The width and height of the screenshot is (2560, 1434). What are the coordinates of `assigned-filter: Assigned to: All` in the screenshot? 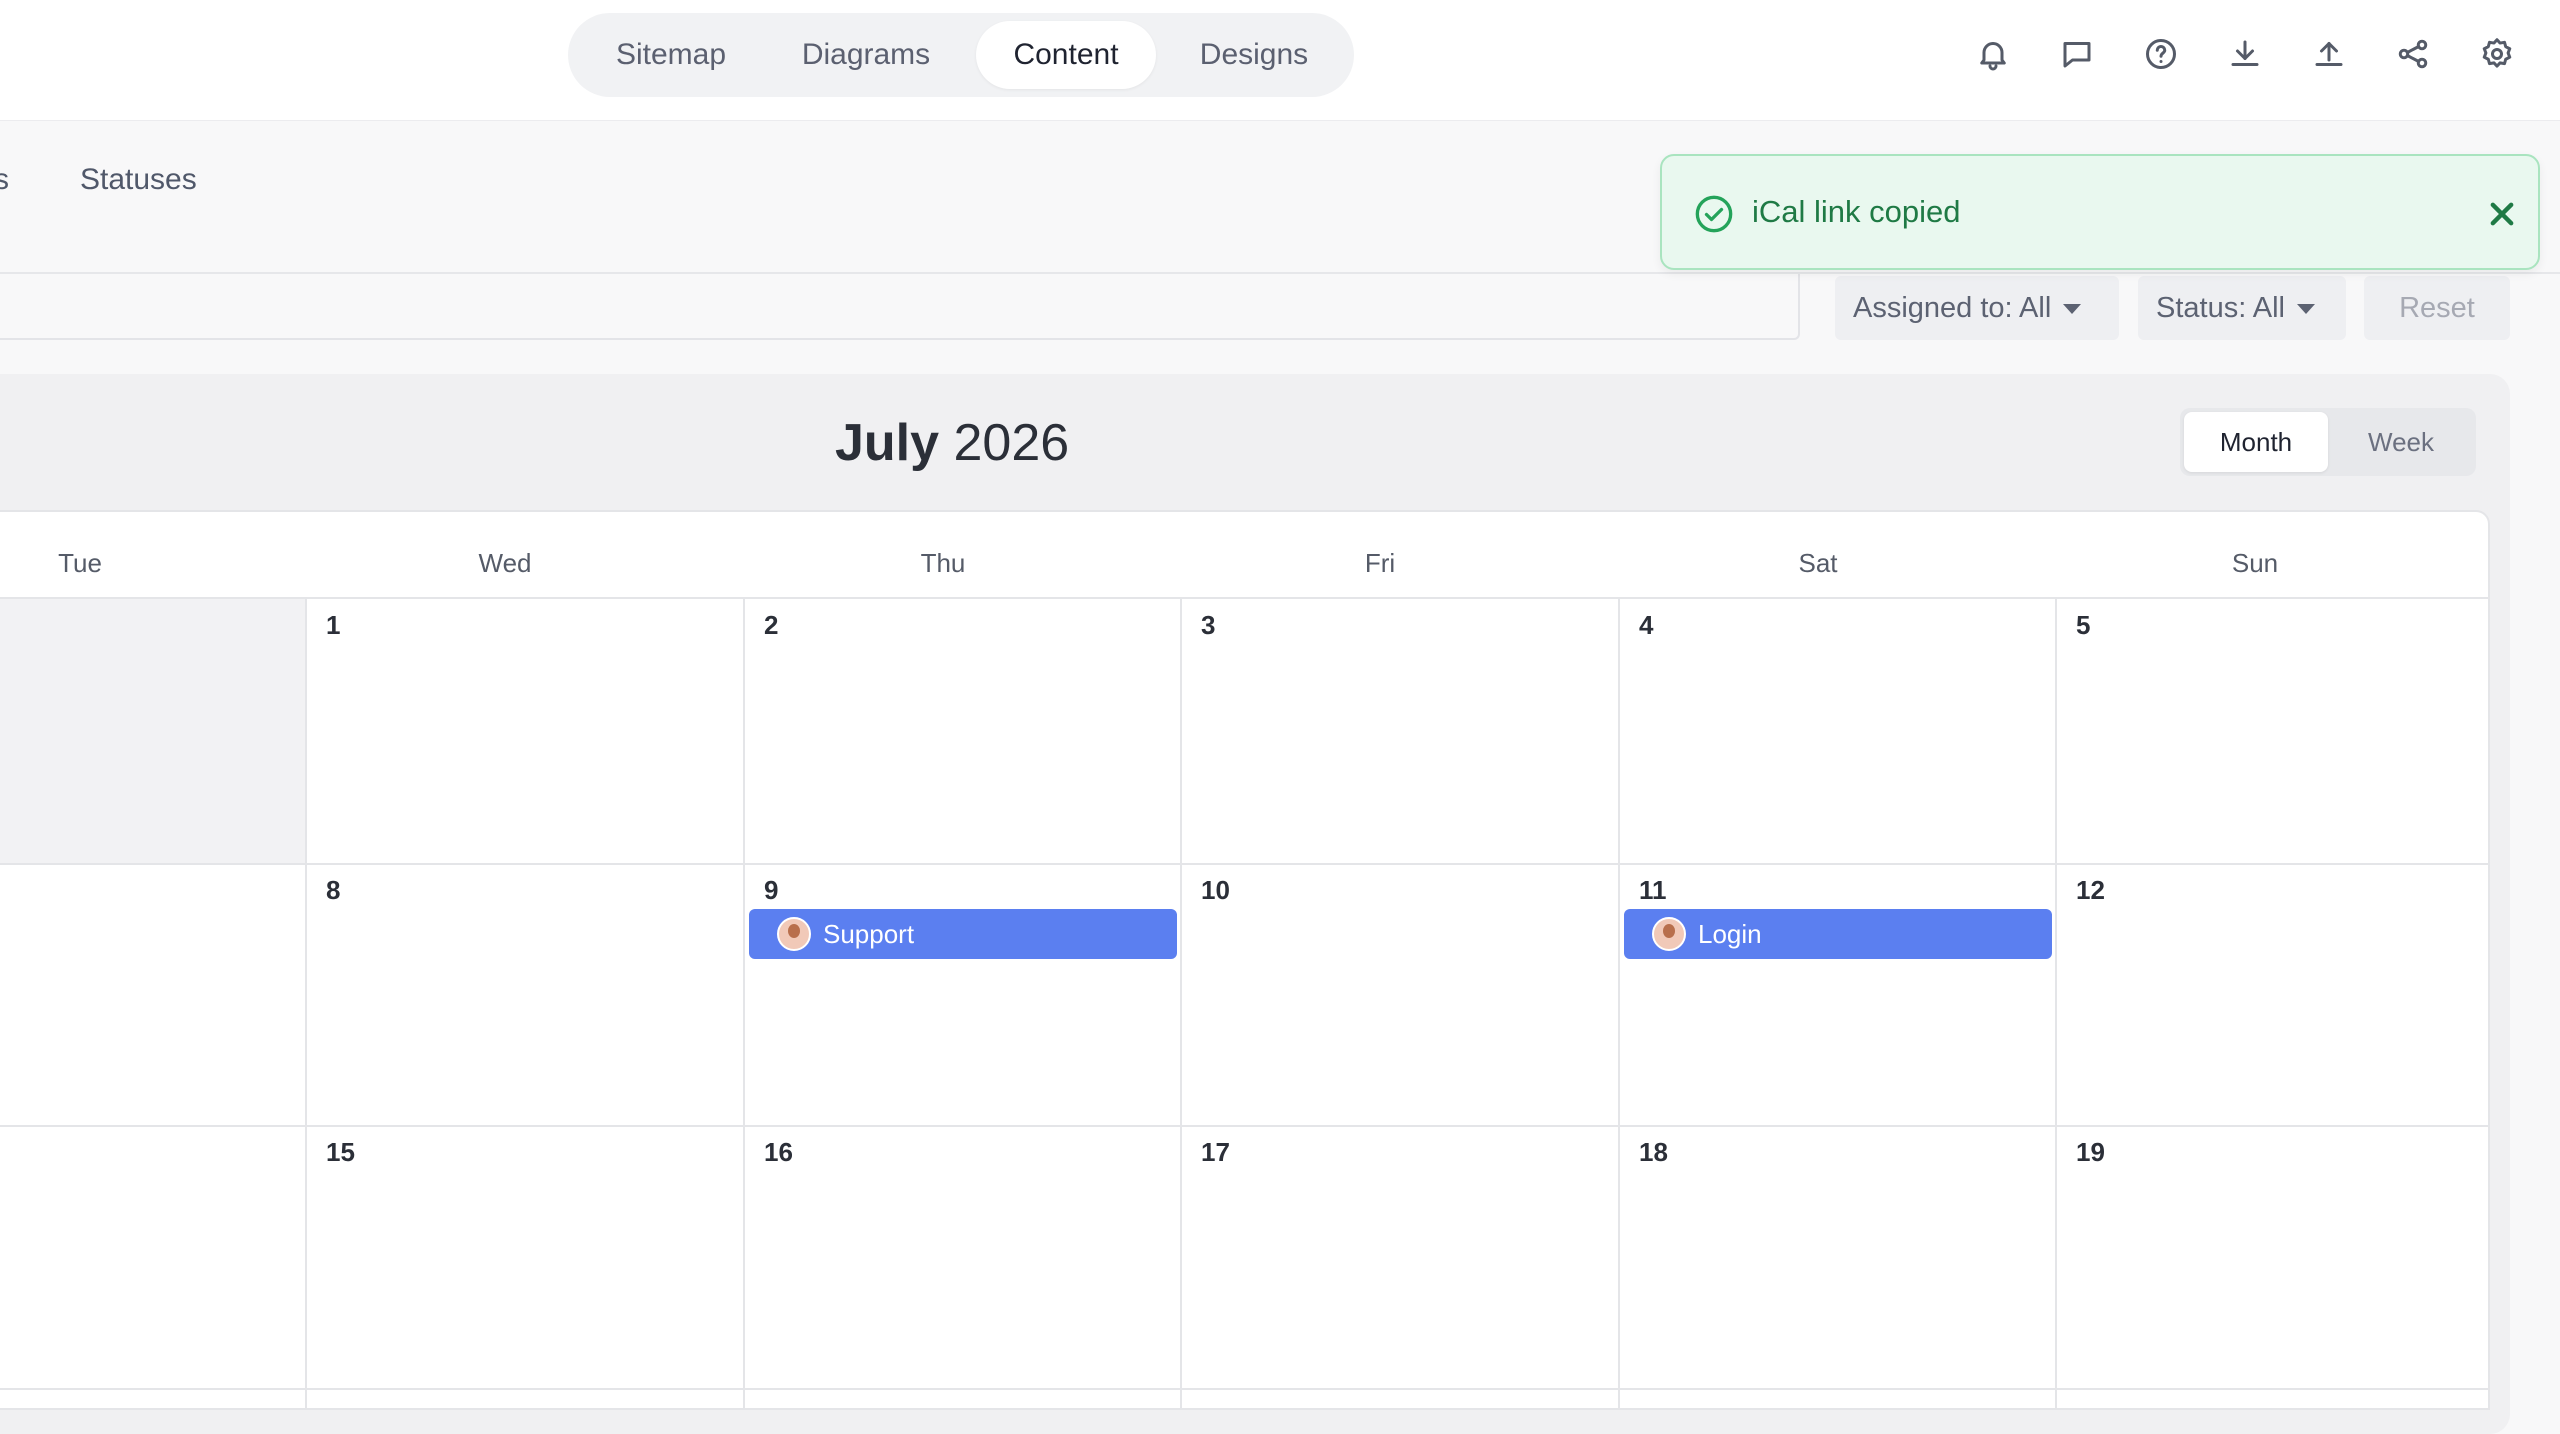 It's located at (1977, 308).